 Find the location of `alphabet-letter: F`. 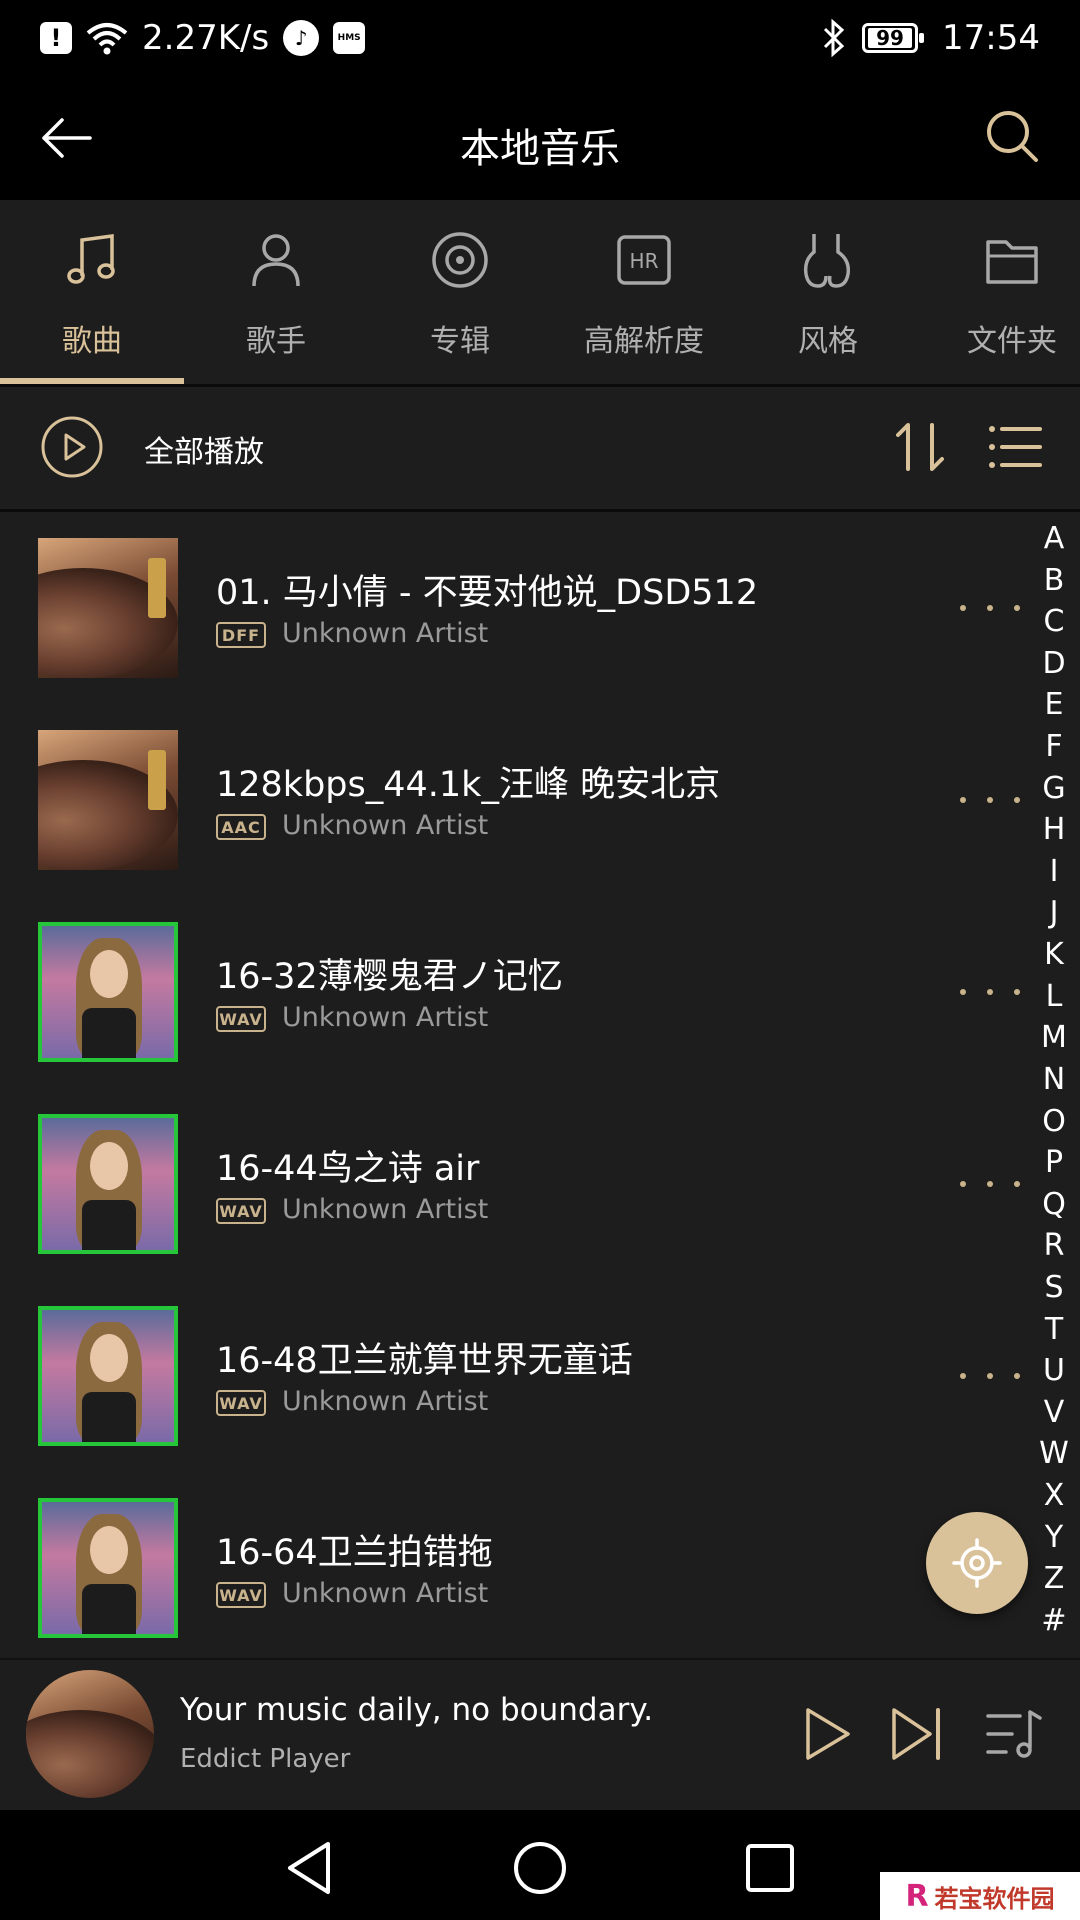

alphabet-letter: F is located at coordinates (1053, 747).